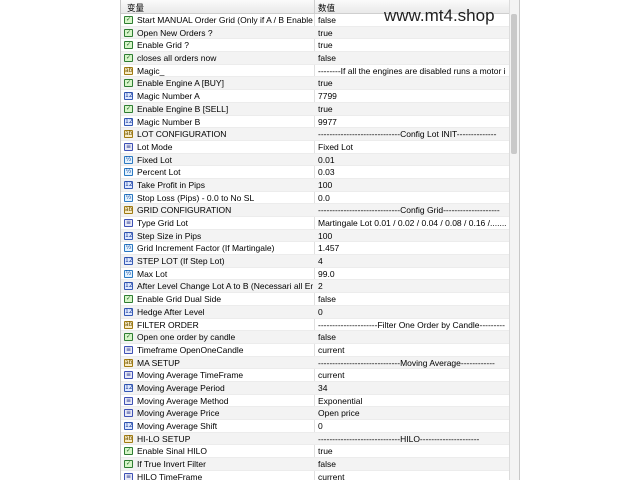 This screenshot has height=480, width=640. Describe the element at coordinates (315, 33) in the screenshot. I see `parameter-row: ✓ Open New Orders ? true` at that location.